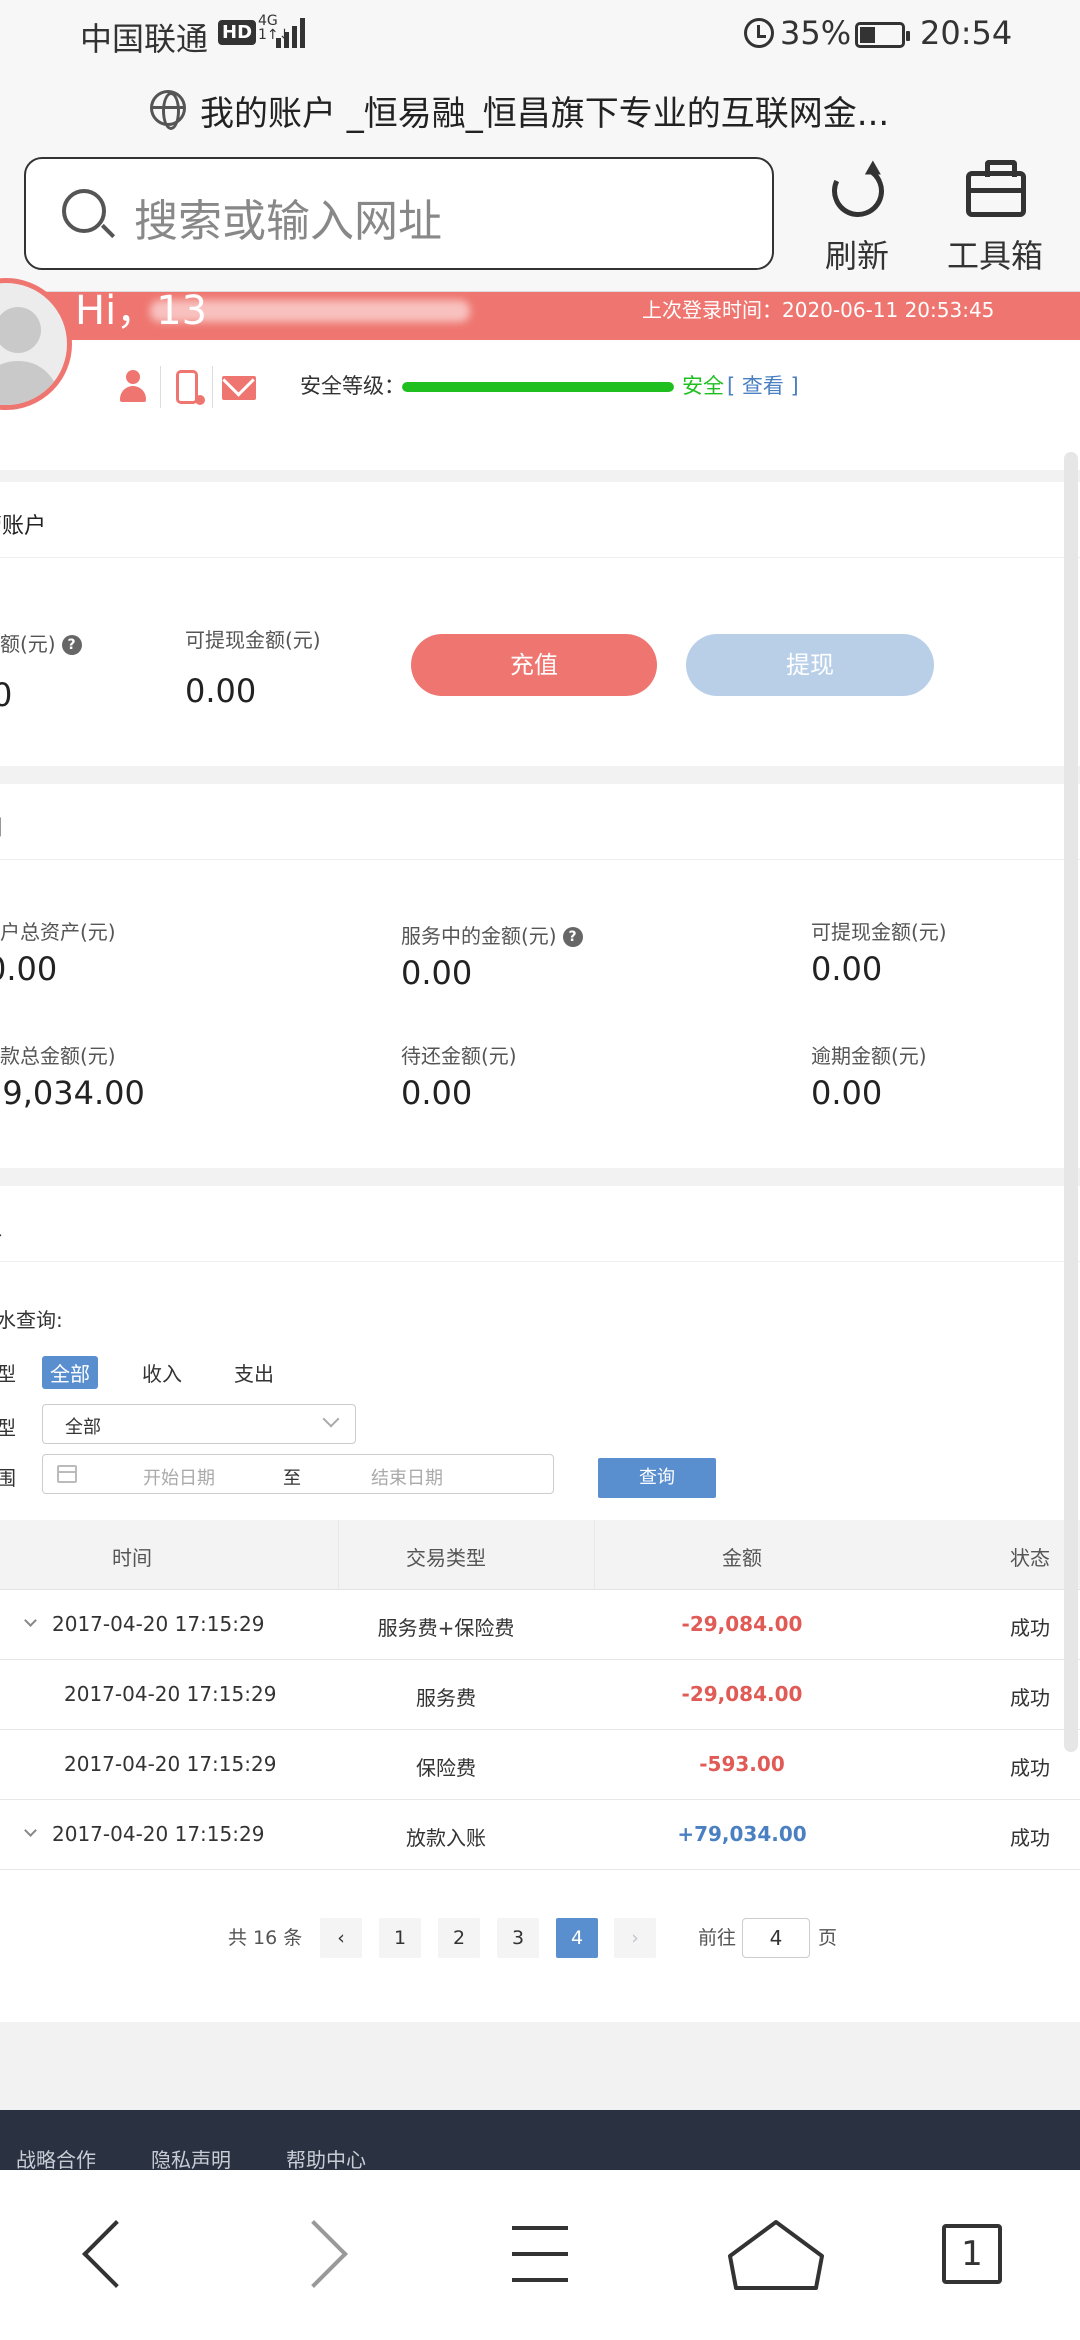 This screenshot has height=2340, width=1080. Describe the element at coordinates (41, 642) in the screenshot. I see `balance-label: 金额(元)?` at that location.